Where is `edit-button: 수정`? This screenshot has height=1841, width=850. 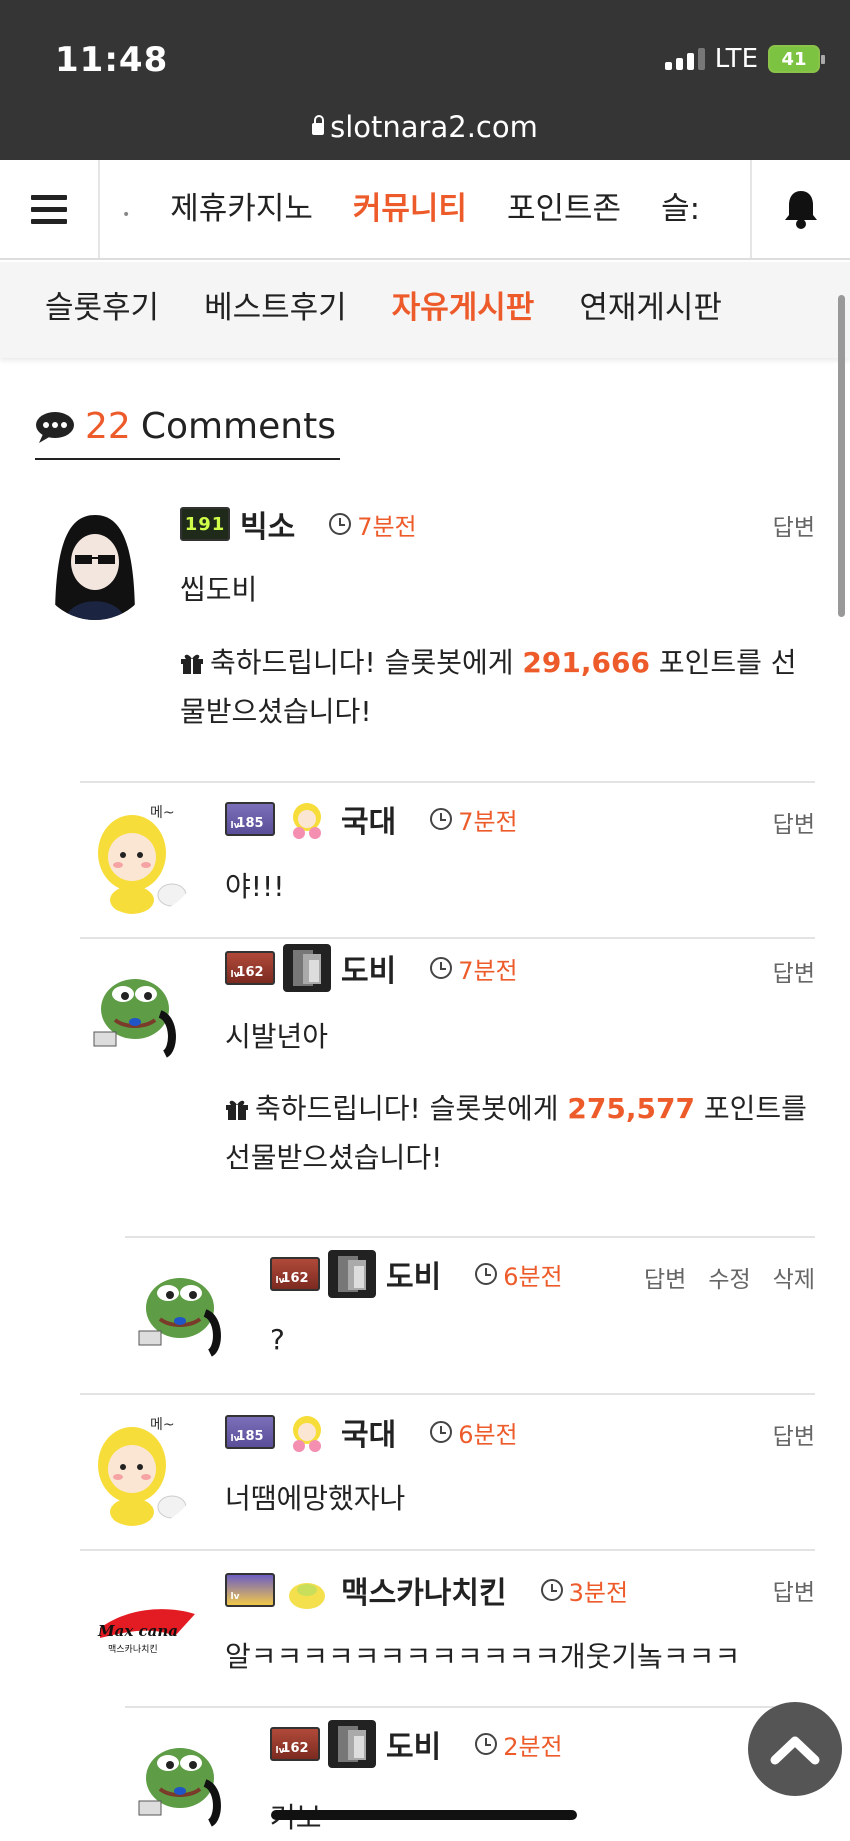 edit-button: 수정 is located at coordinates (729, 1277).